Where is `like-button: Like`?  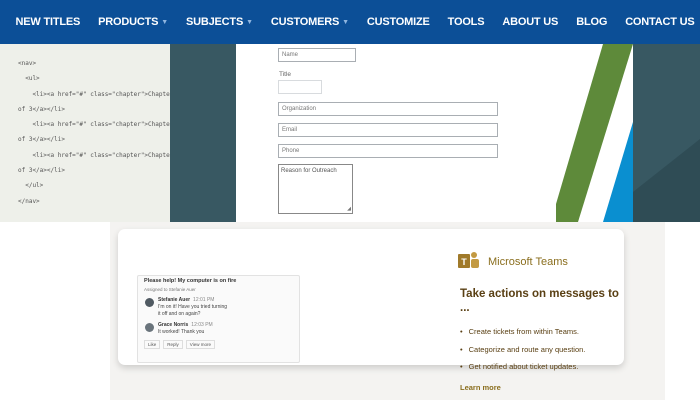
like-button: Like is located at coordinates (152, 344).